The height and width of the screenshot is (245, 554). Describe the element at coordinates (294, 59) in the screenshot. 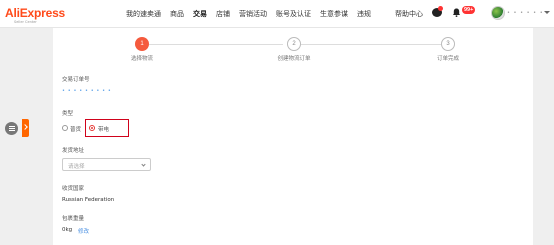

I see `step-2-label: 创建物流订单` at that location.